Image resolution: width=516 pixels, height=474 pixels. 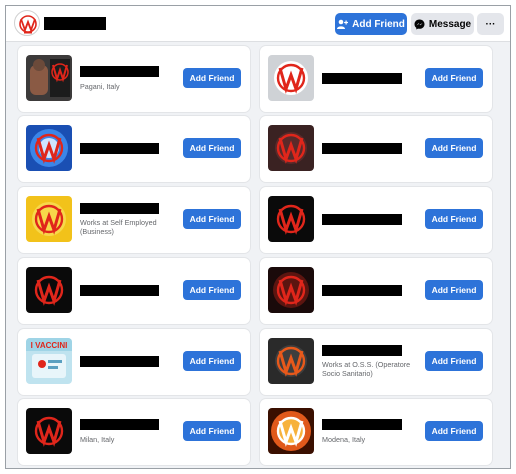 I want to click on friend-subtitle: Modena, Italy, so click(x=344, y=439).